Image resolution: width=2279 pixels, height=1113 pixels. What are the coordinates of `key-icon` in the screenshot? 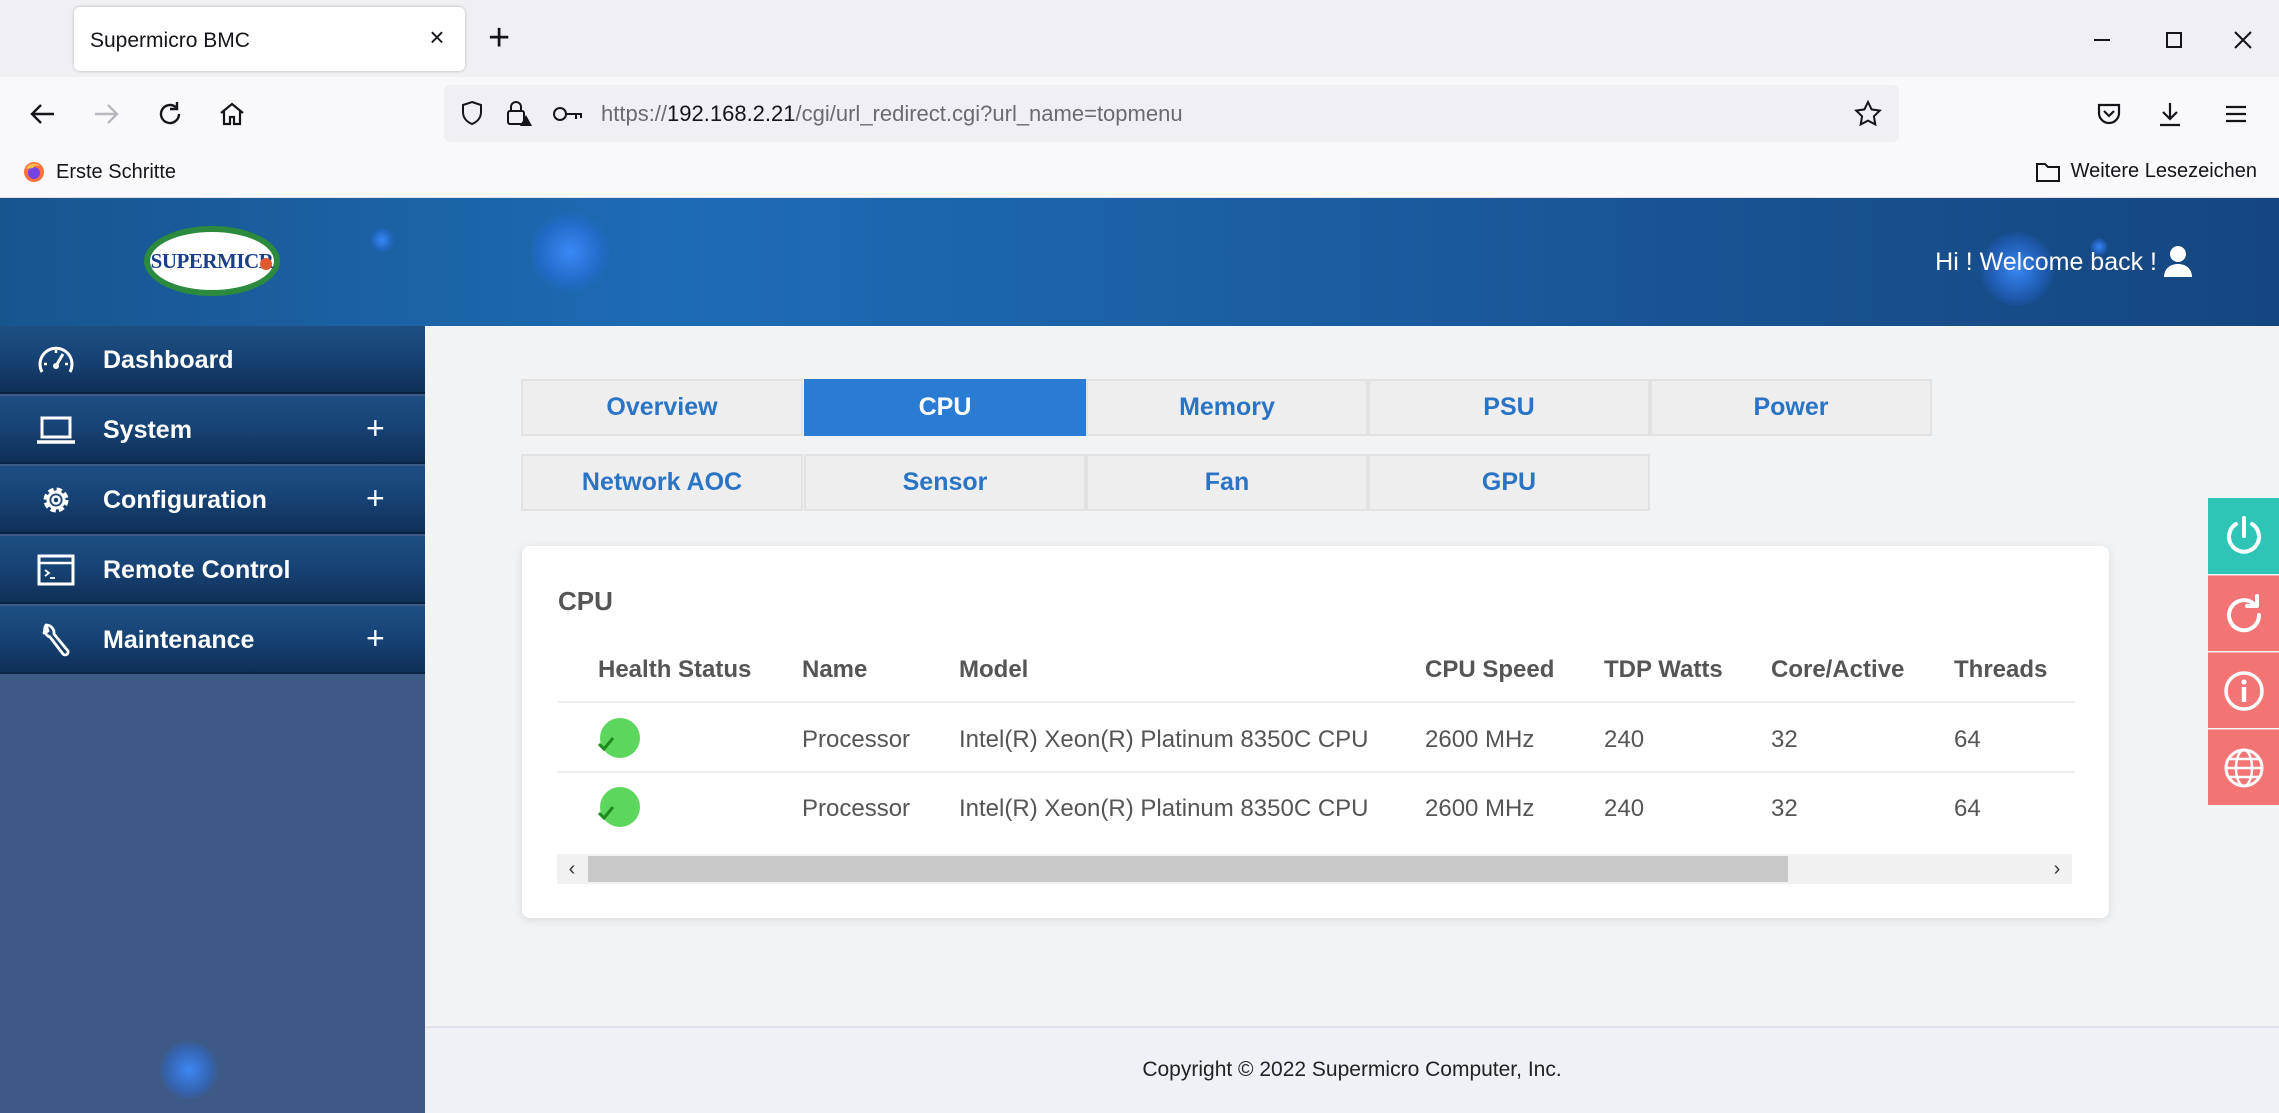 It's located at (568, 114).